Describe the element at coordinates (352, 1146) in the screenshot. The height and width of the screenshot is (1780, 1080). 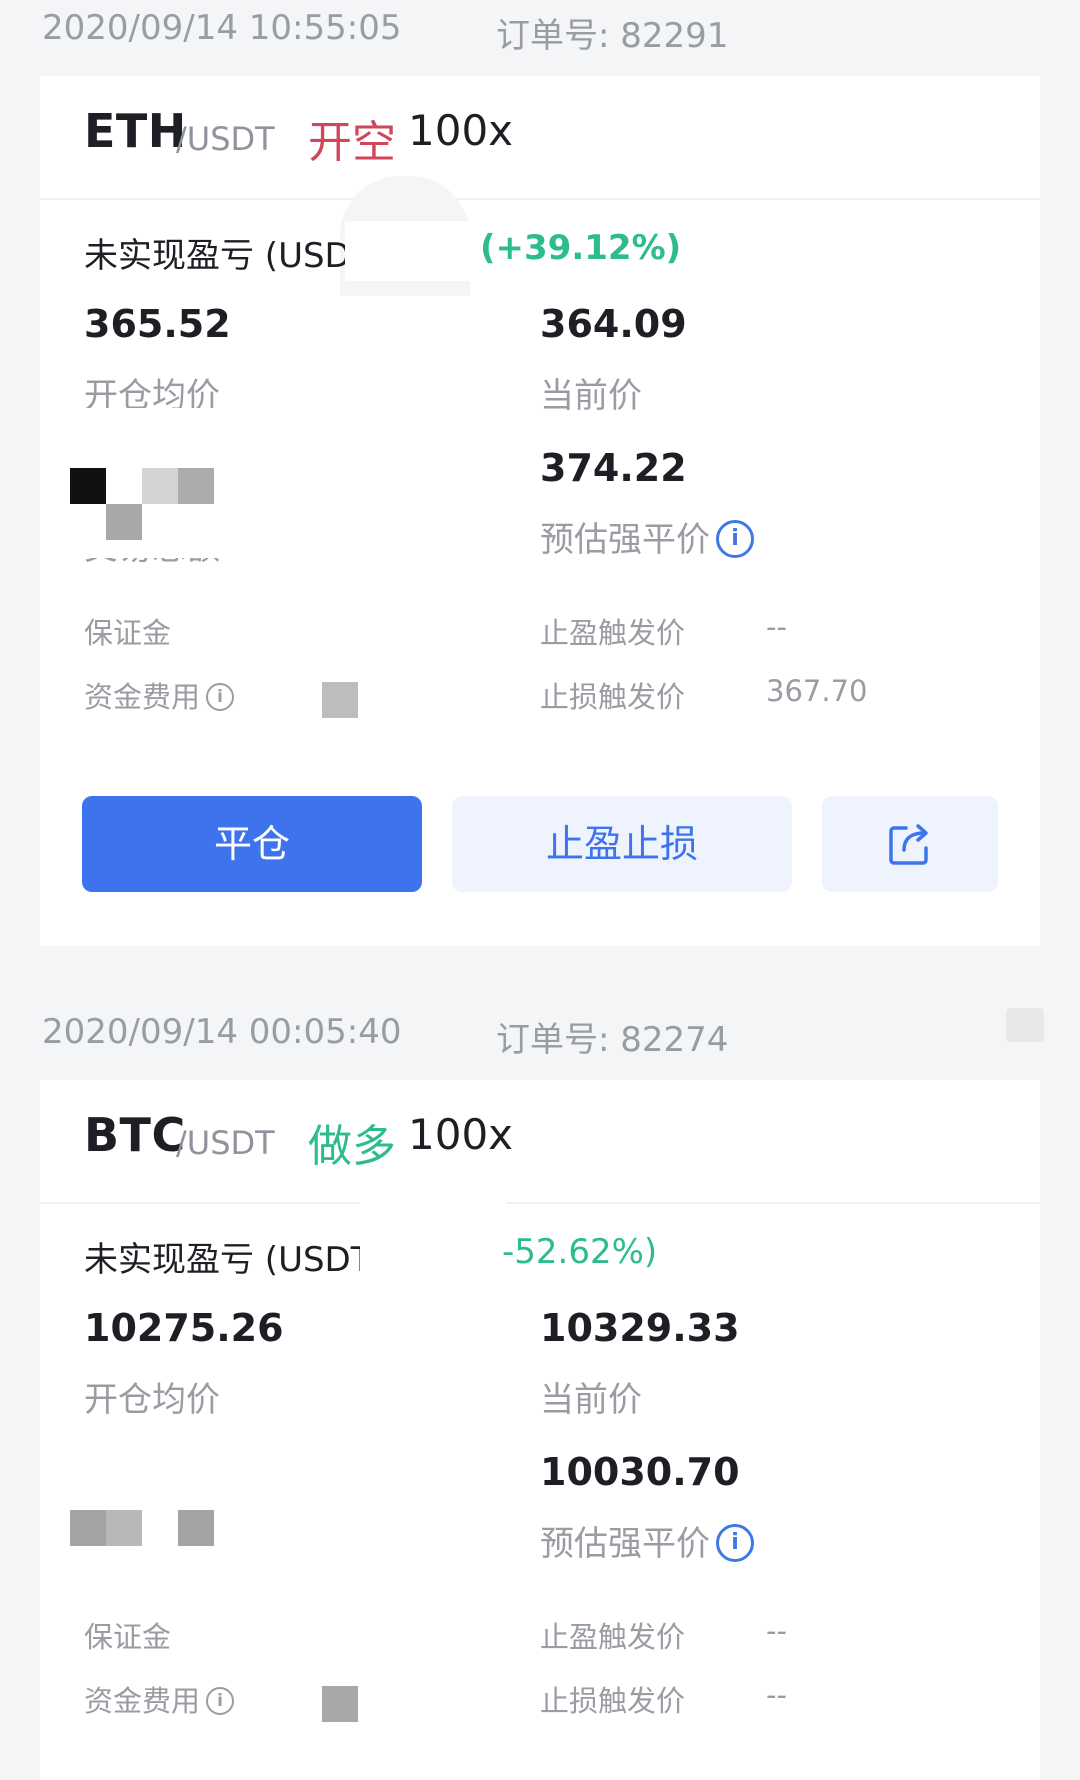
I see `position-direction: 做多` at that location.